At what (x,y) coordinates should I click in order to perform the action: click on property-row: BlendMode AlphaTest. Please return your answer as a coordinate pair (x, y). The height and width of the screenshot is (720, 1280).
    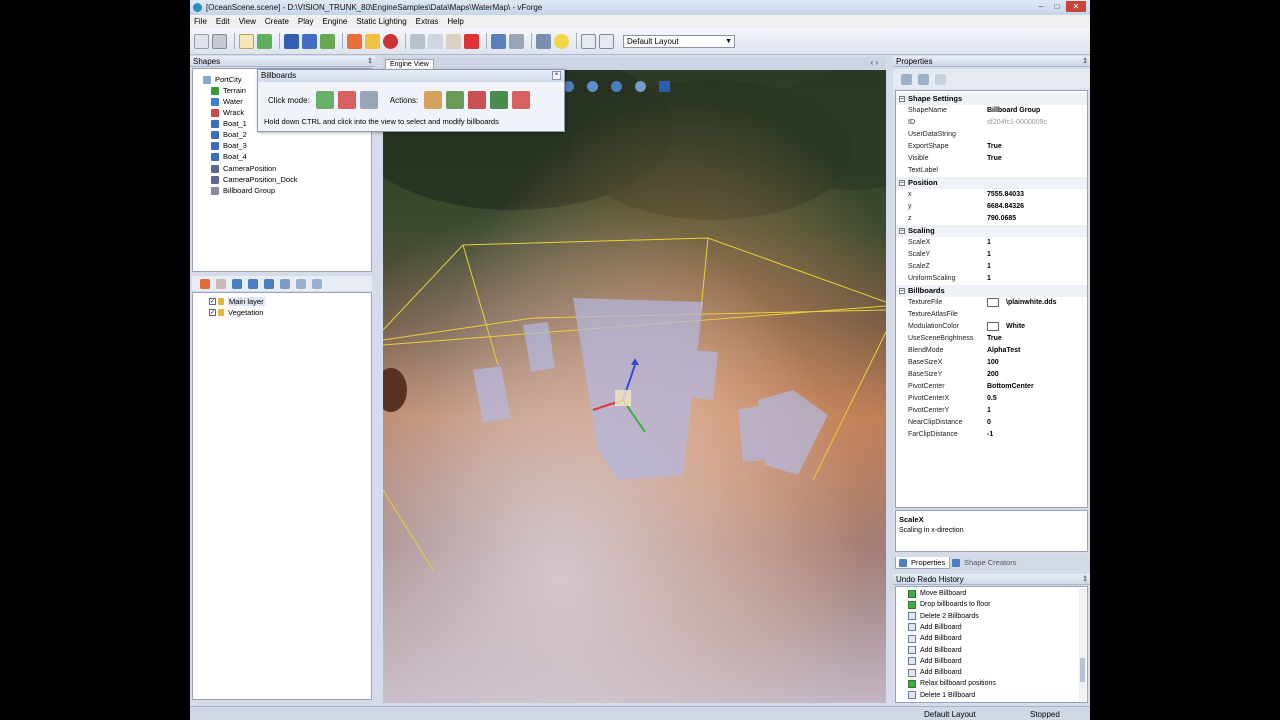
    Looking at the image, I should click on (997, 351).